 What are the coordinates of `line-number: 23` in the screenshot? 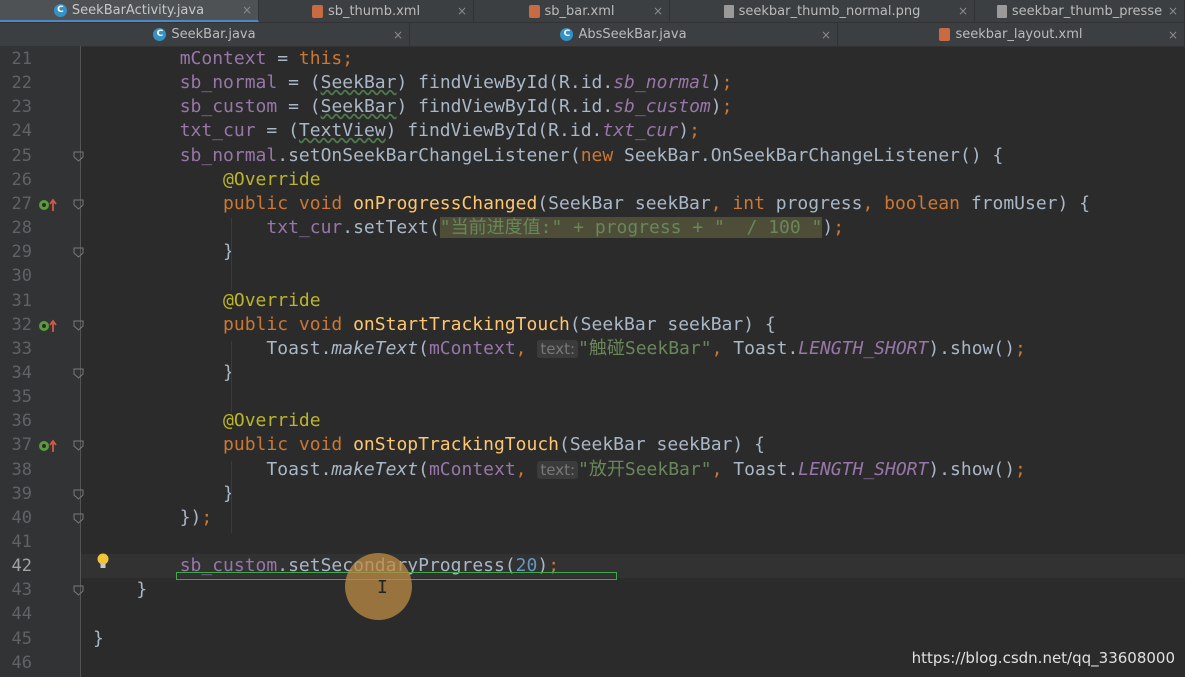 It's located at (16, 107).